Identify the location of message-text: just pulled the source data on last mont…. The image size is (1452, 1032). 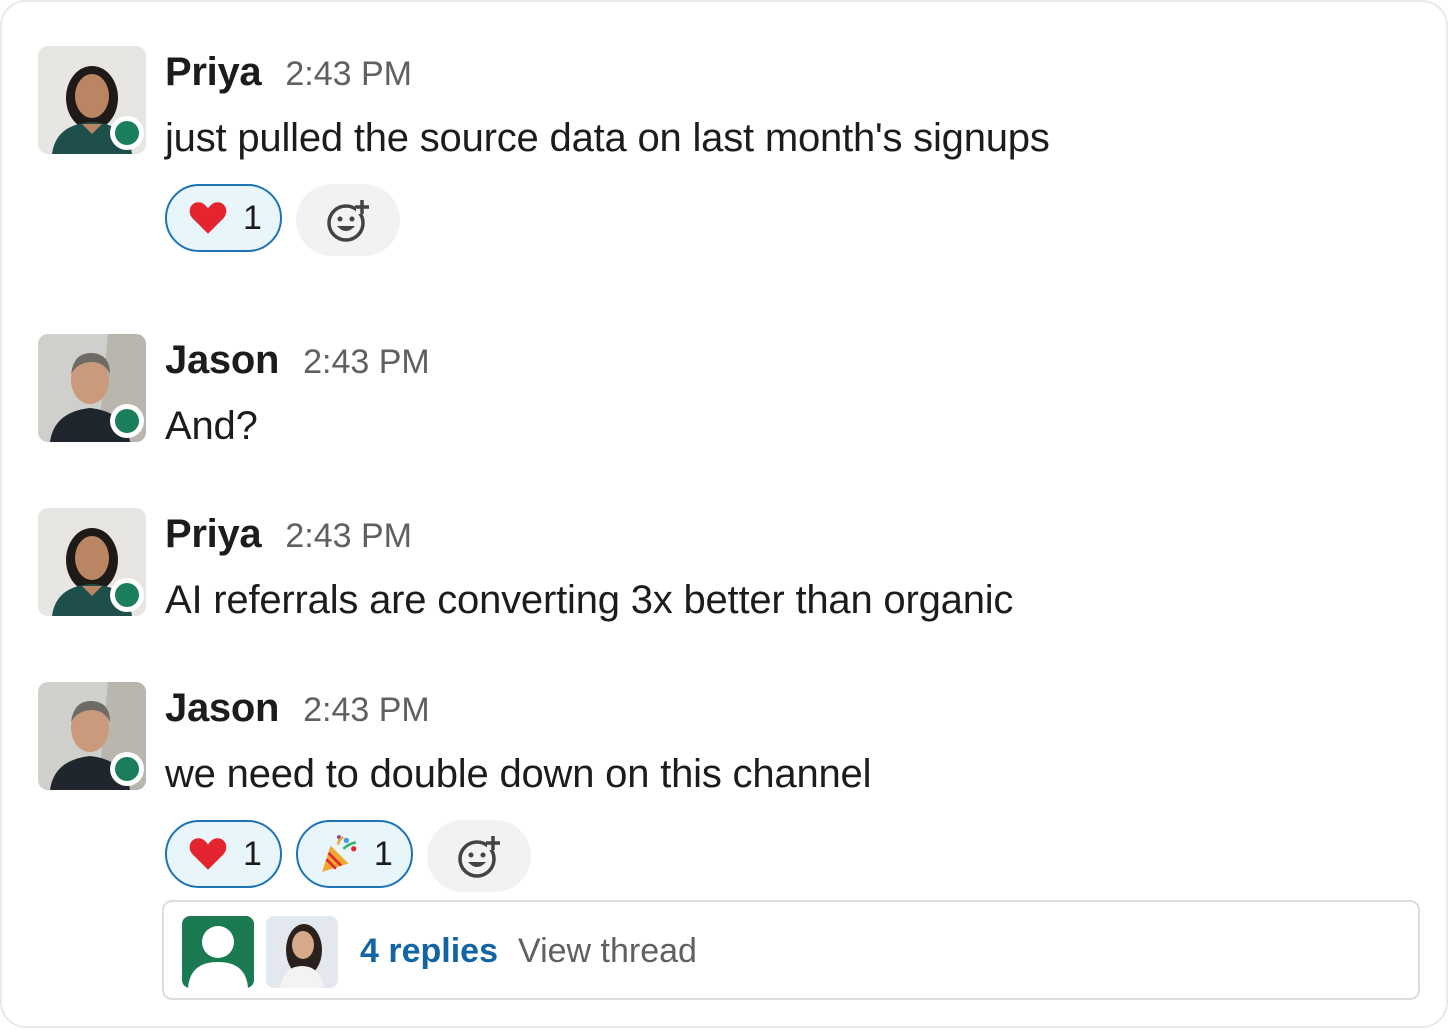
(607, 138).